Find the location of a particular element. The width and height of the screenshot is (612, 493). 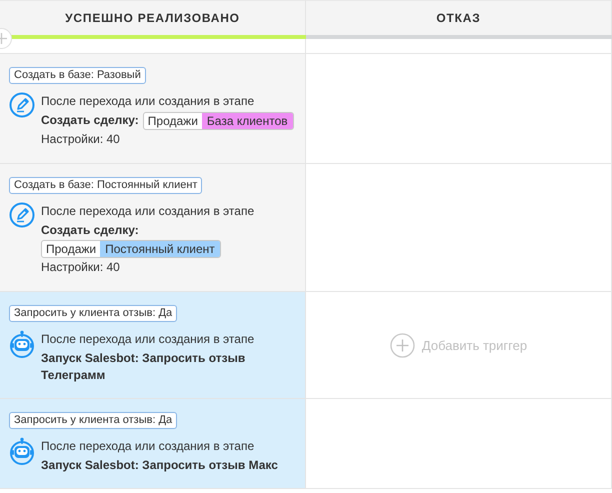

salesbot-action: Запуск Salesbot: Запросить отзыв Макс is located at coordinates (160, 465).